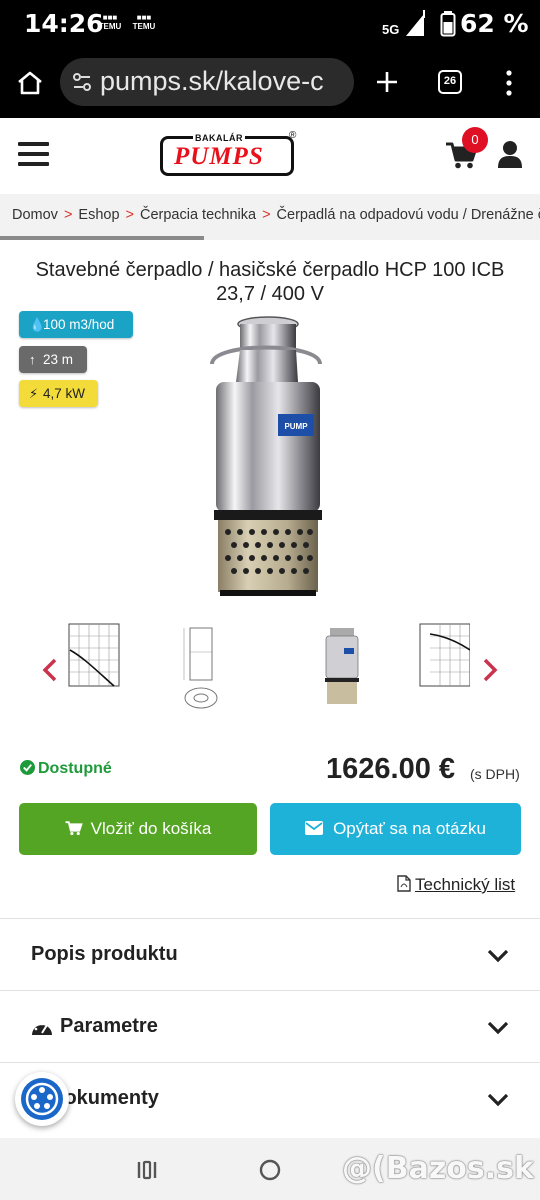 The image size is (540, 1200). I want to click on cart-count-badge: 0, so click(475, 140).